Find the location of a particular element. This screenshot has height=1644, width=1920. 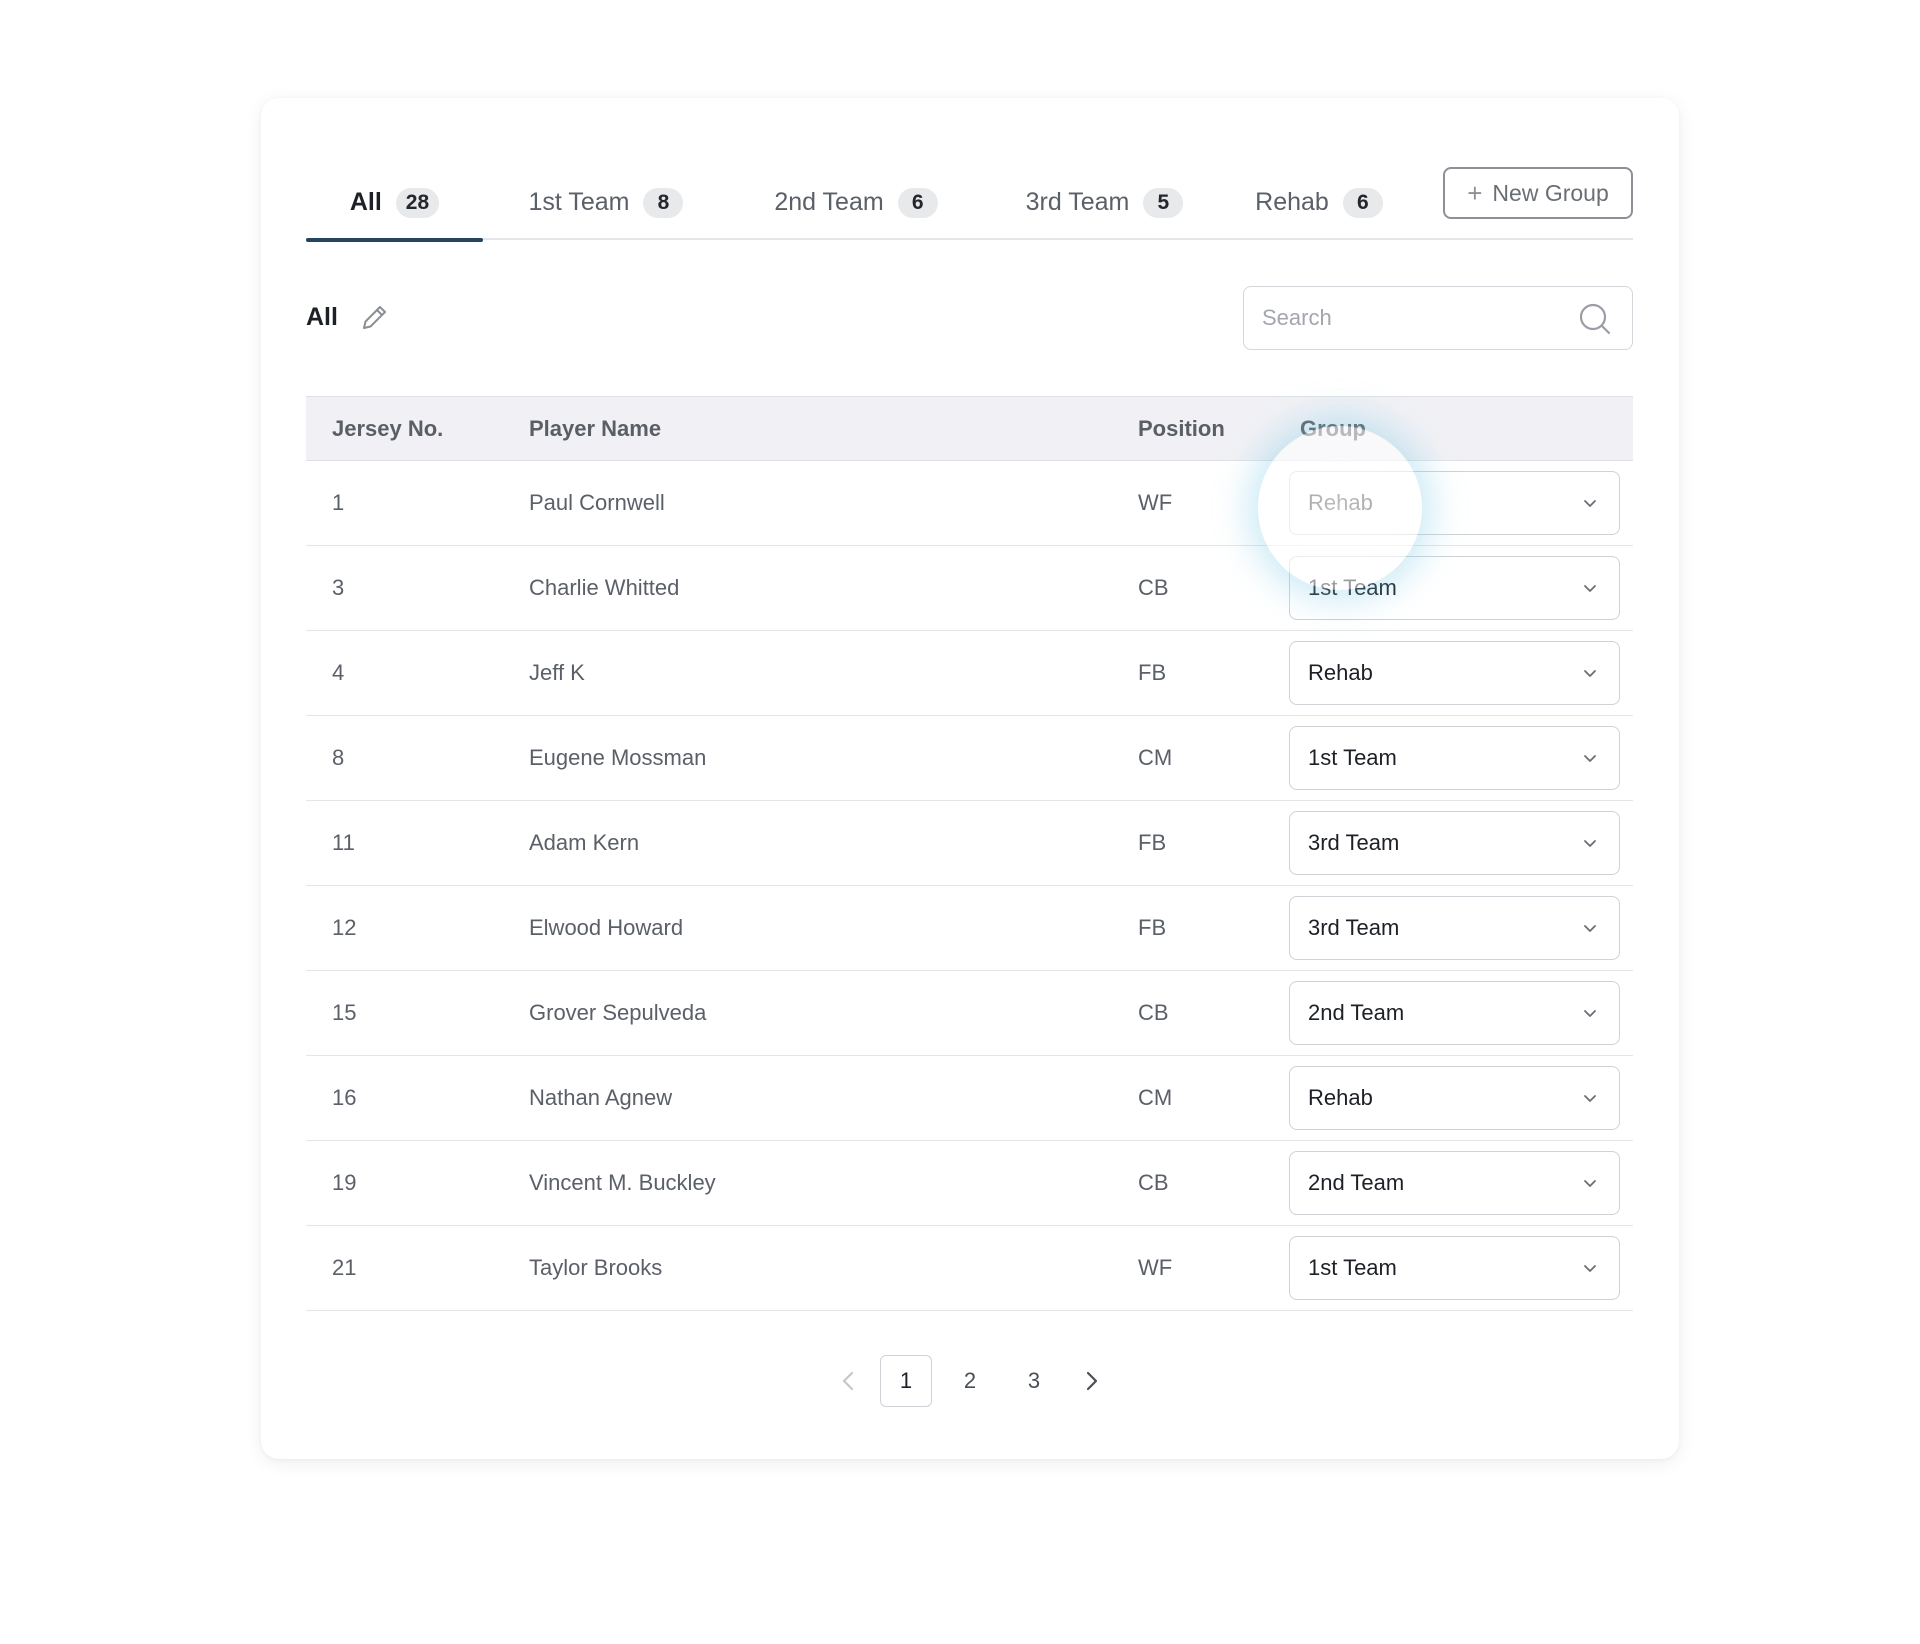

chevron-right-icon is located at coordinates (1092, 1381).